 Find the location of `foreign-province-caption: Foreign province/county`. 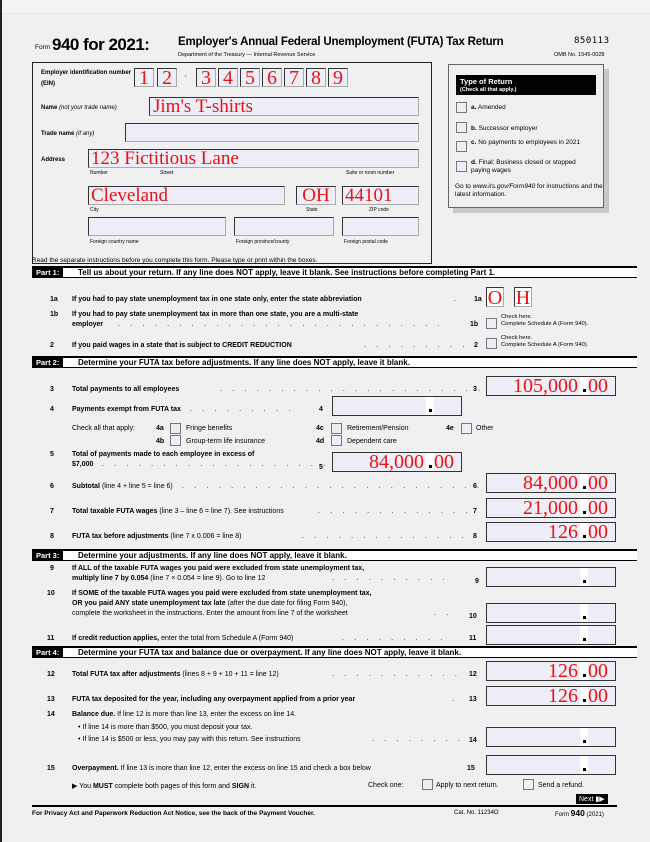

foreign-province-caption: Foreign province/county is located at coordinates (263, 242).